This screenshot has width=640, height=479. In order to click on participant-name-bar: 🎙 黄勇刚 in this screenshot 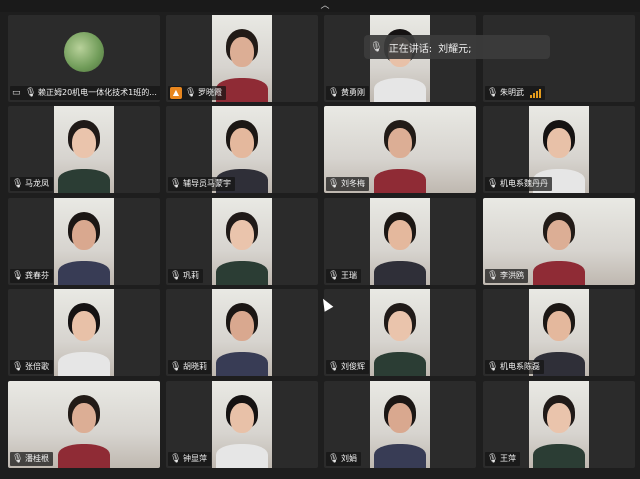, I will do `click(347, 93)`.